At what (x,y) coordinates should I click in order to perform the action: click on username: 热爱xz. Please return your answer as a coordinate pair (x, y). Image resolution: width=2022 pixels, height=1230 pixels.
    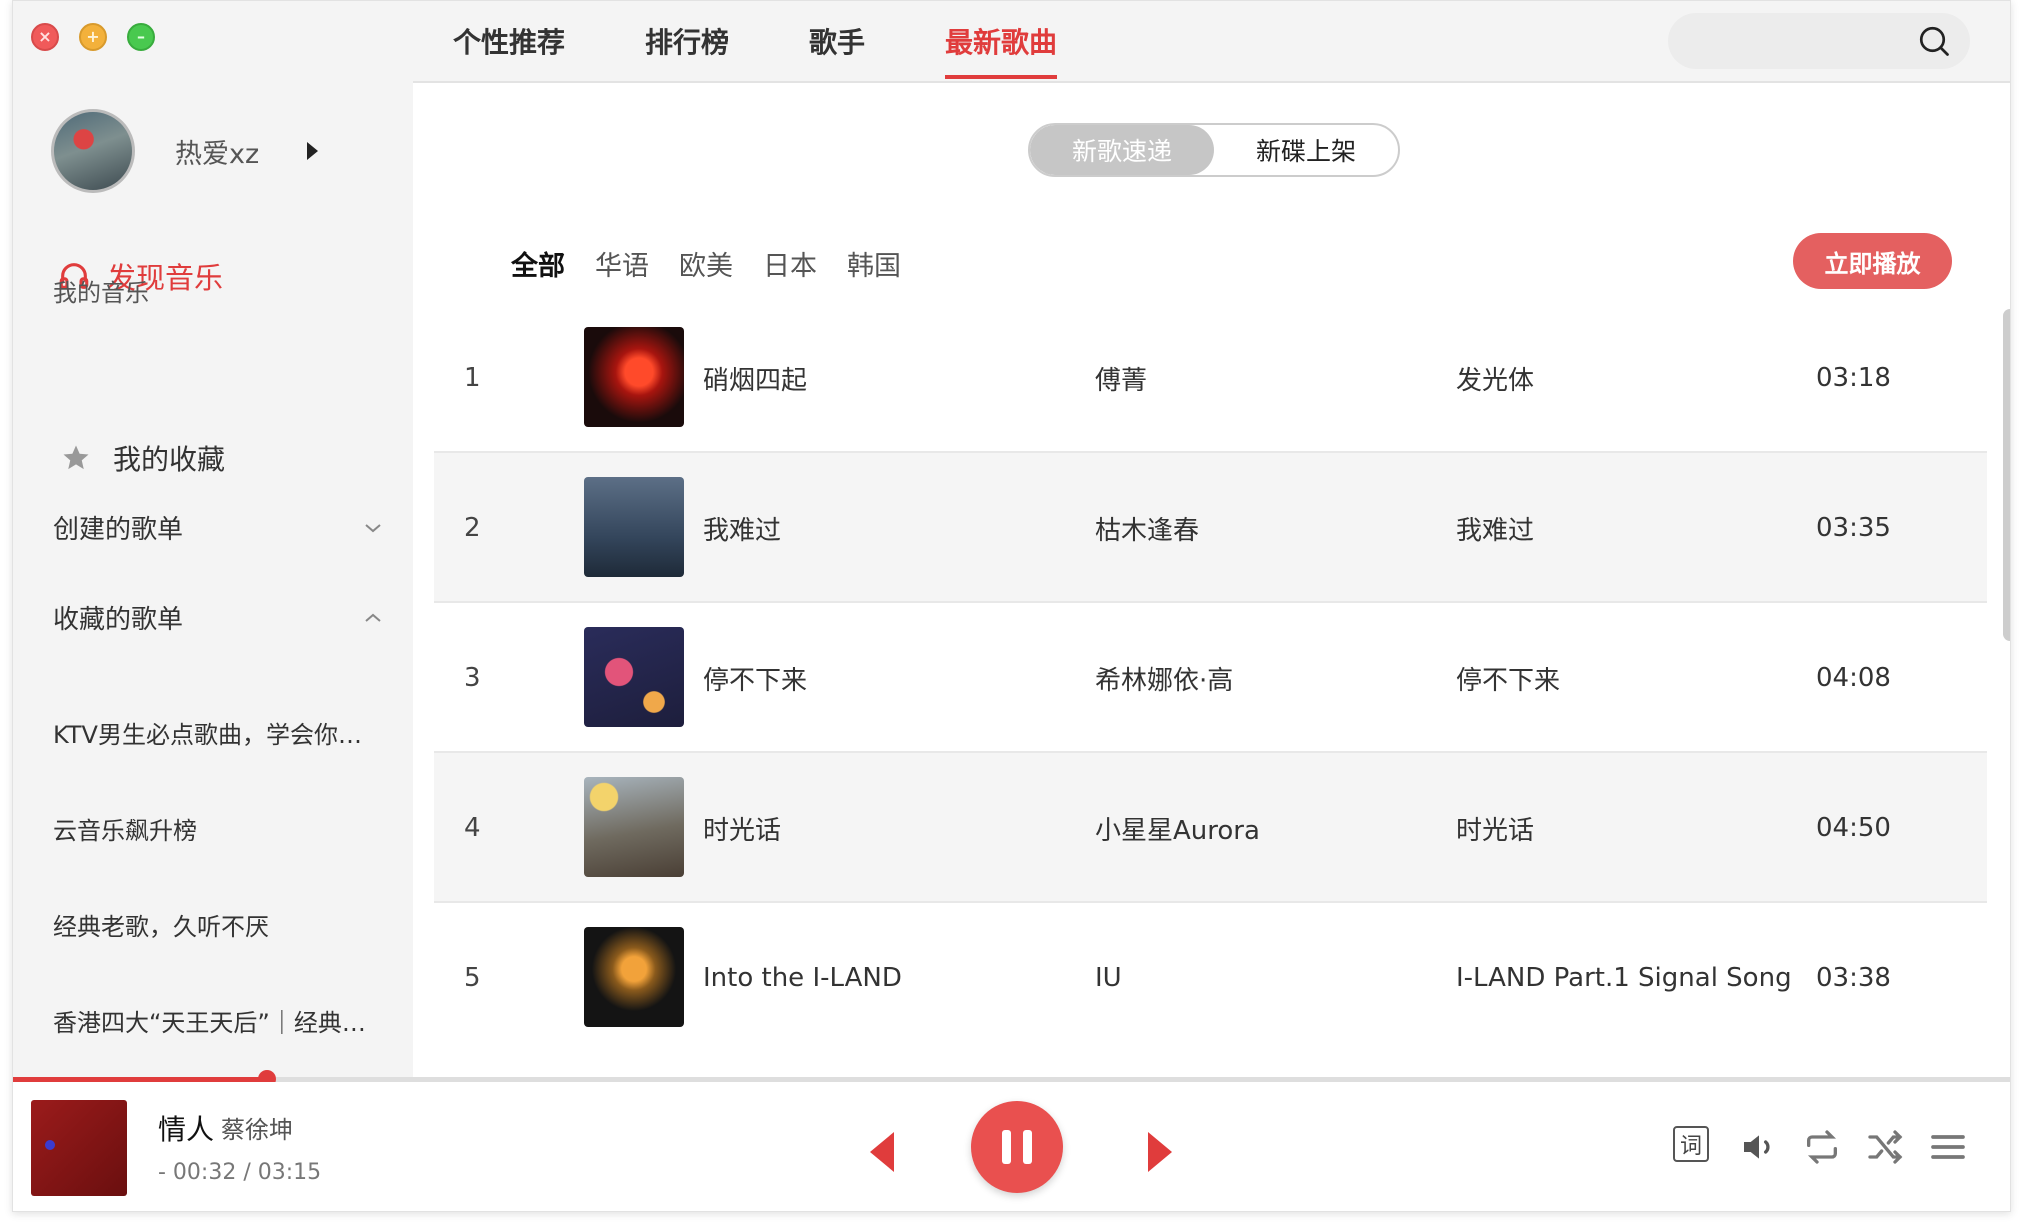
    Looking at the image, I should click on (217, 154).